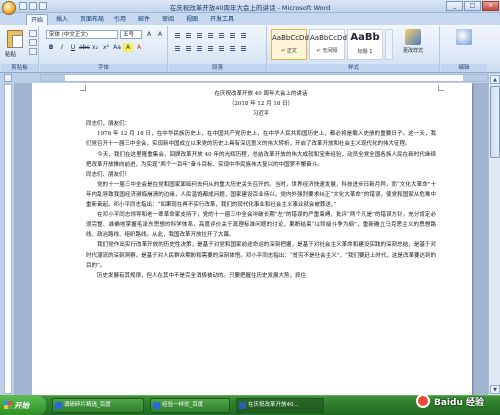  I want to click on line-spacing-icon, so click(221, 47).